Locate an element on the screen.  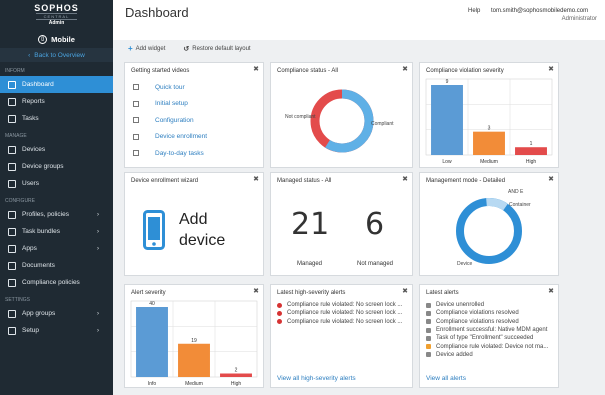
setup-icon is located at coordinates (12, 330).